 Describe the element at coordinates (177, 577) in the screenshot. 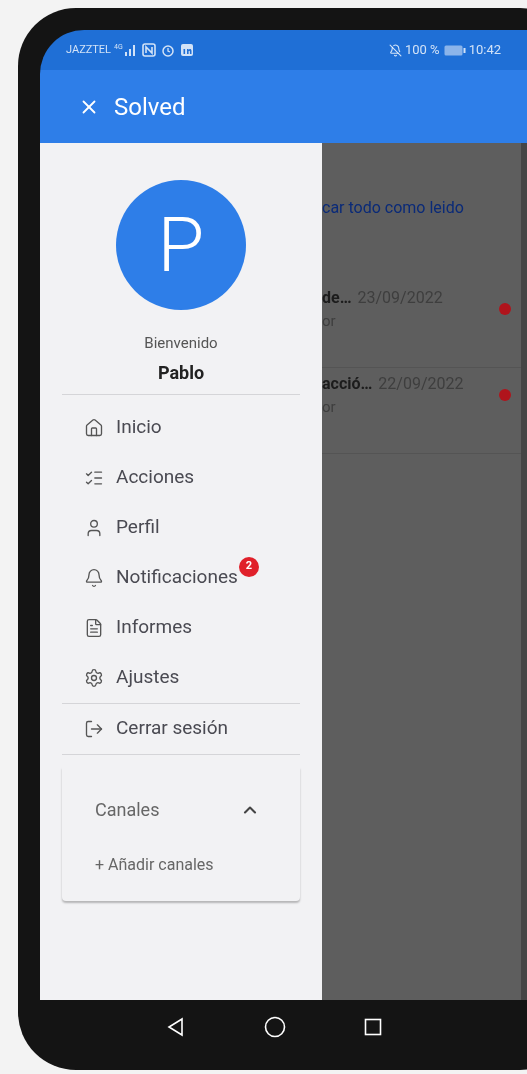

I see `menu-label: Notificaciones` at that location.